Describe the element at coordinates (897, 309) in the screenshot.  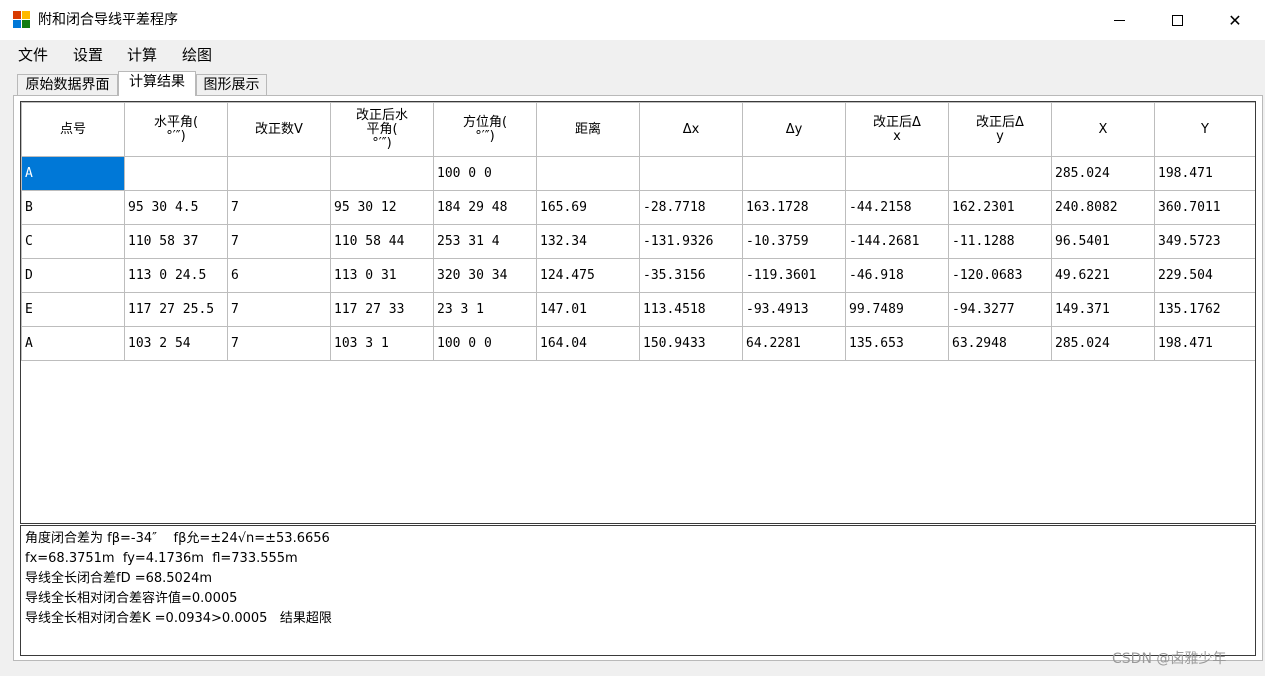
I see `table-cell: 99.7489` at that location.